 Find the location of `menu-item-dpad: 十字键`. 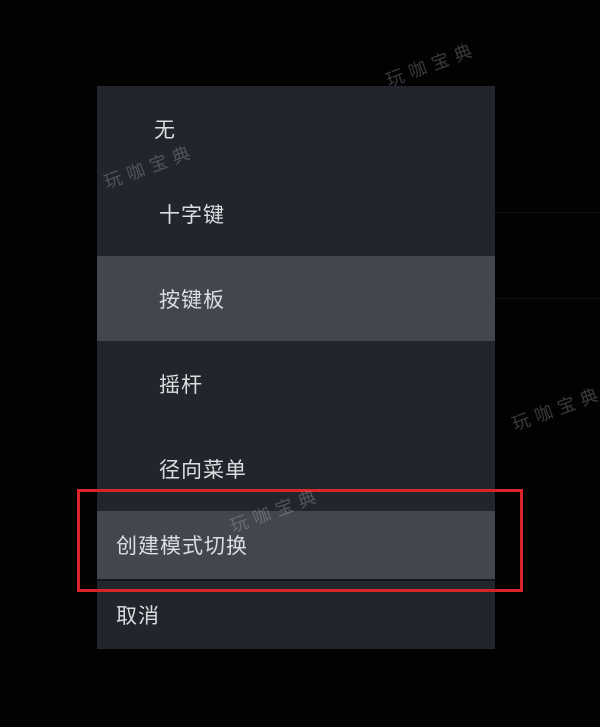

menu-item-dpad: 十字键 is located at coordinates (296, 214).